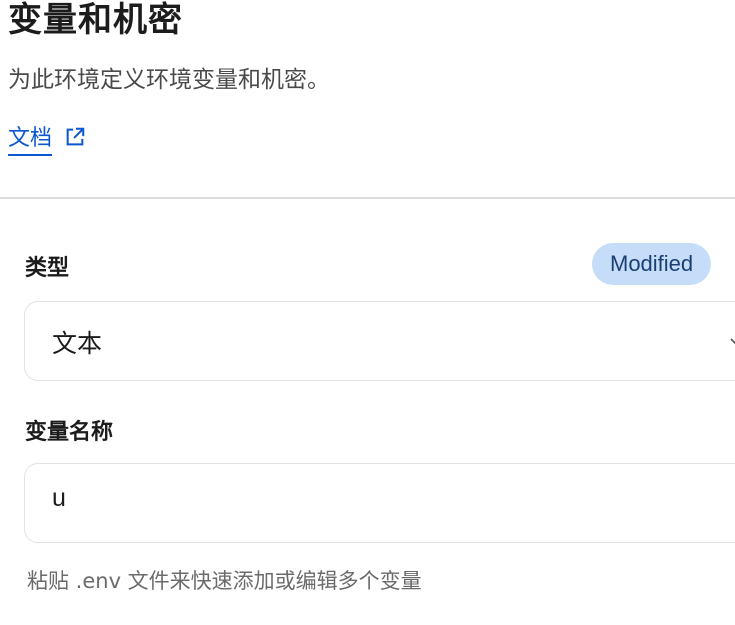  I want to click on type-select: 文本, so click(379, 341).